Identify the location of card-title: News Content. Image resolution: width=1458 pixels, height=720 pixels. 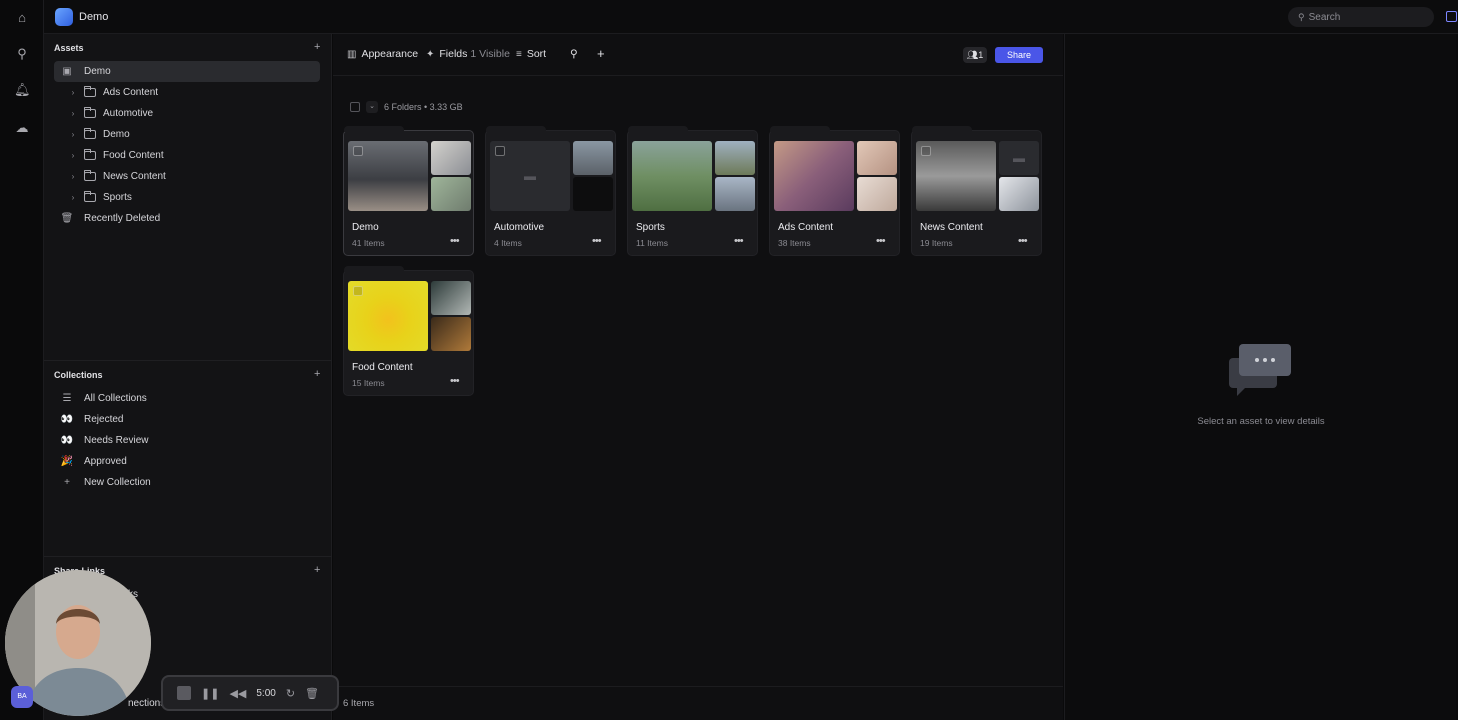
(951, 227).